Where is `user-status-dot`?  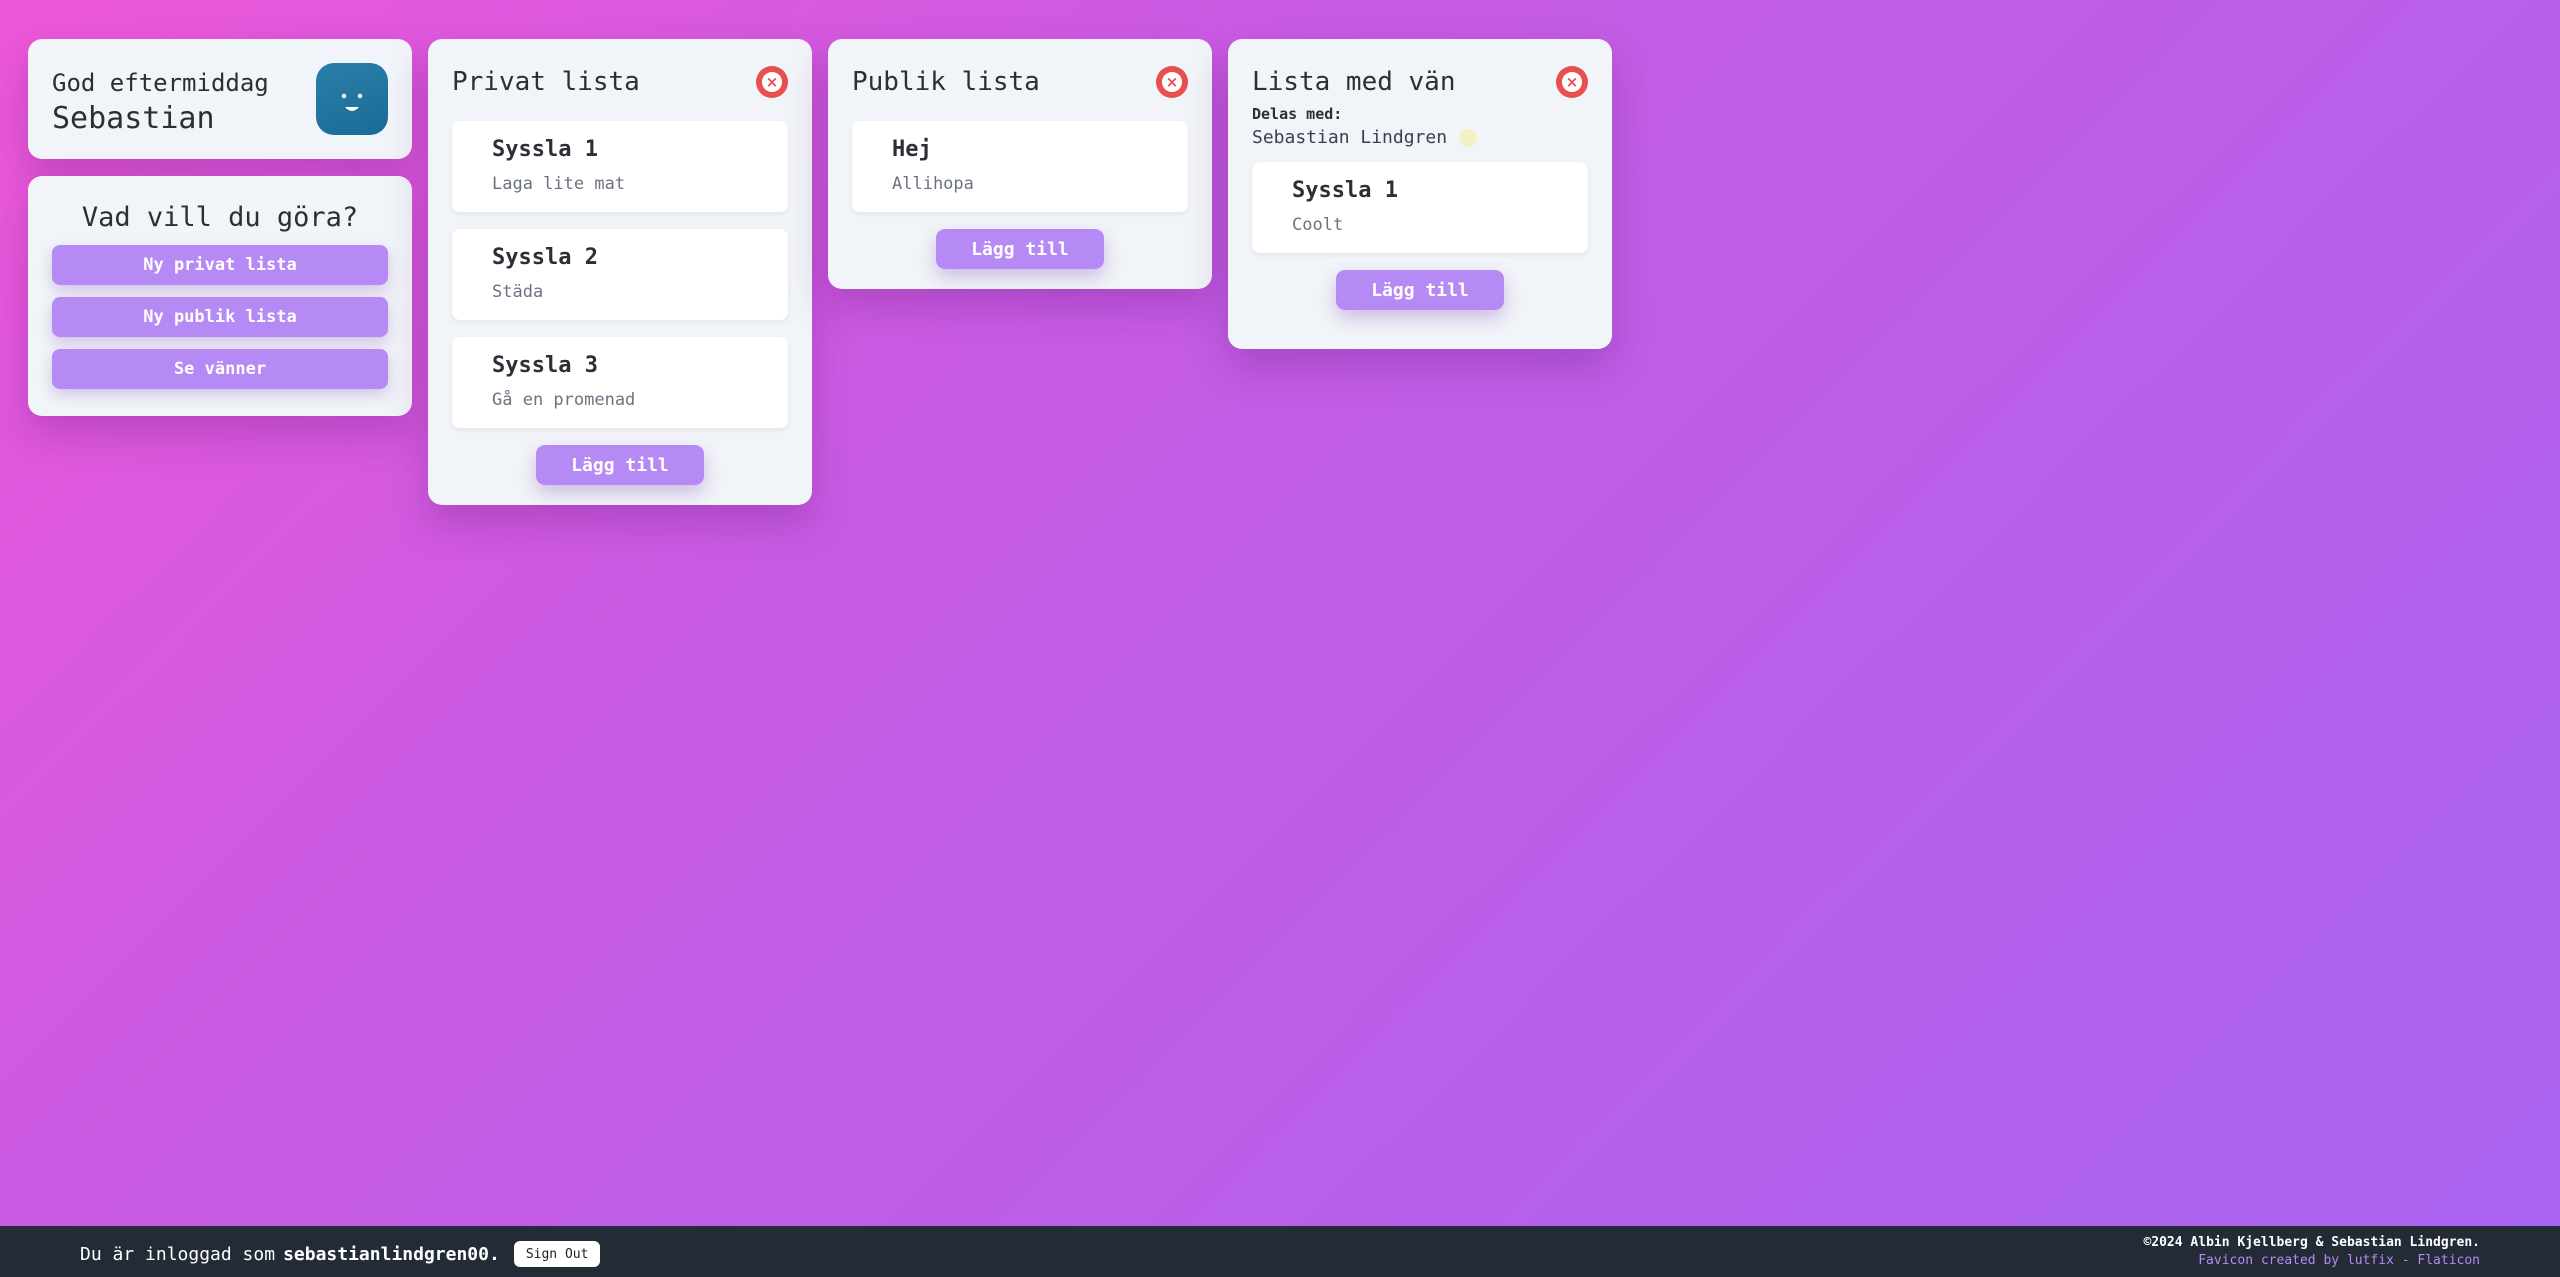
user-status-dot is located at coordinates (1468, 137).